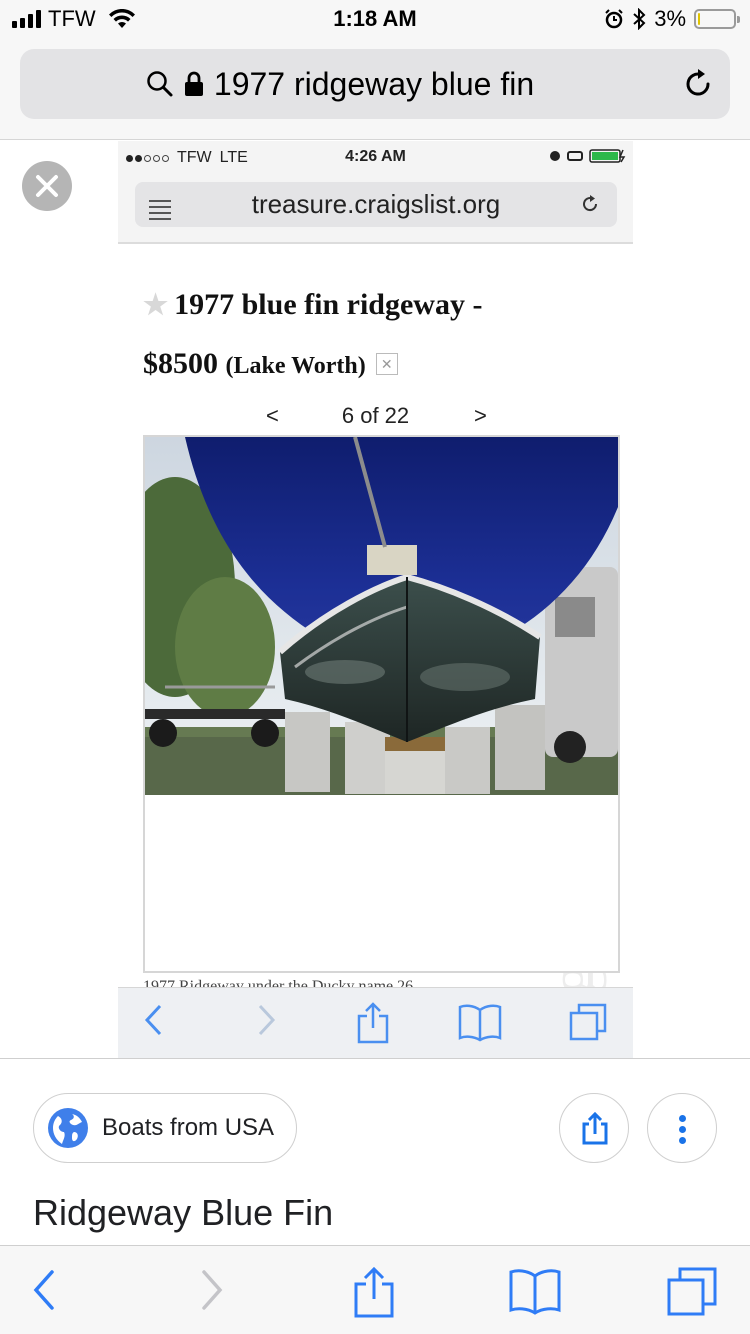  I want to click on image-forward-icon, so click(267, 1020).